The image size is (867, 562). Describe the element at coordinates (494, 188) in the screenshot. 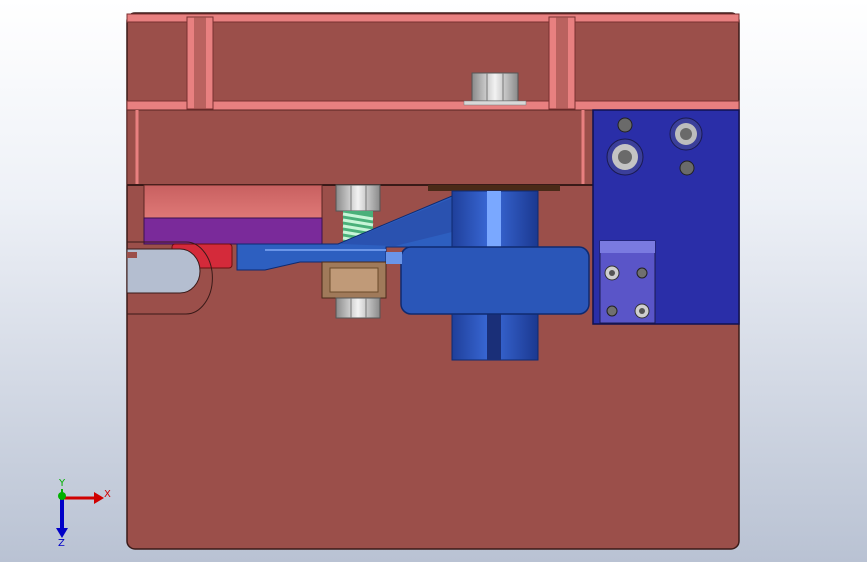

I see `pivot-washer` at that location.